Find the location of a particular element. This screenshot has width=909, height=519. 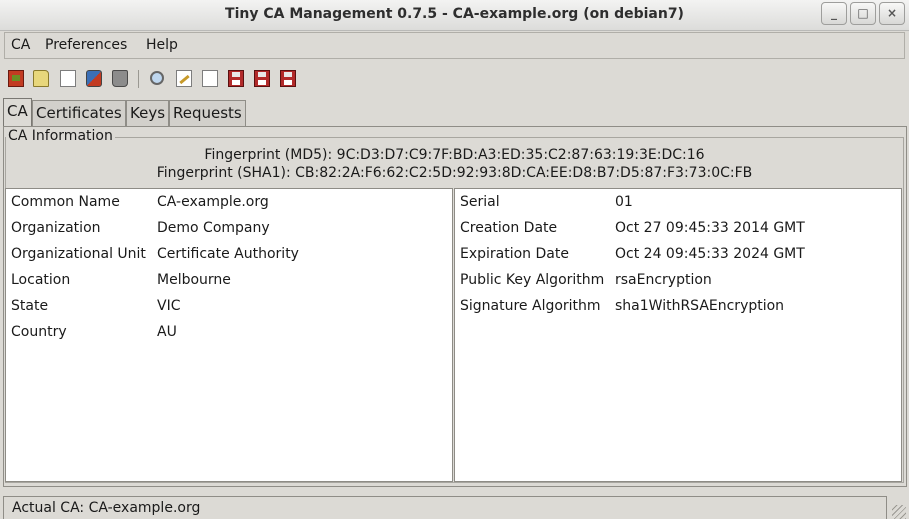

field-value: Demo Company is located at coordinates (213, 228).